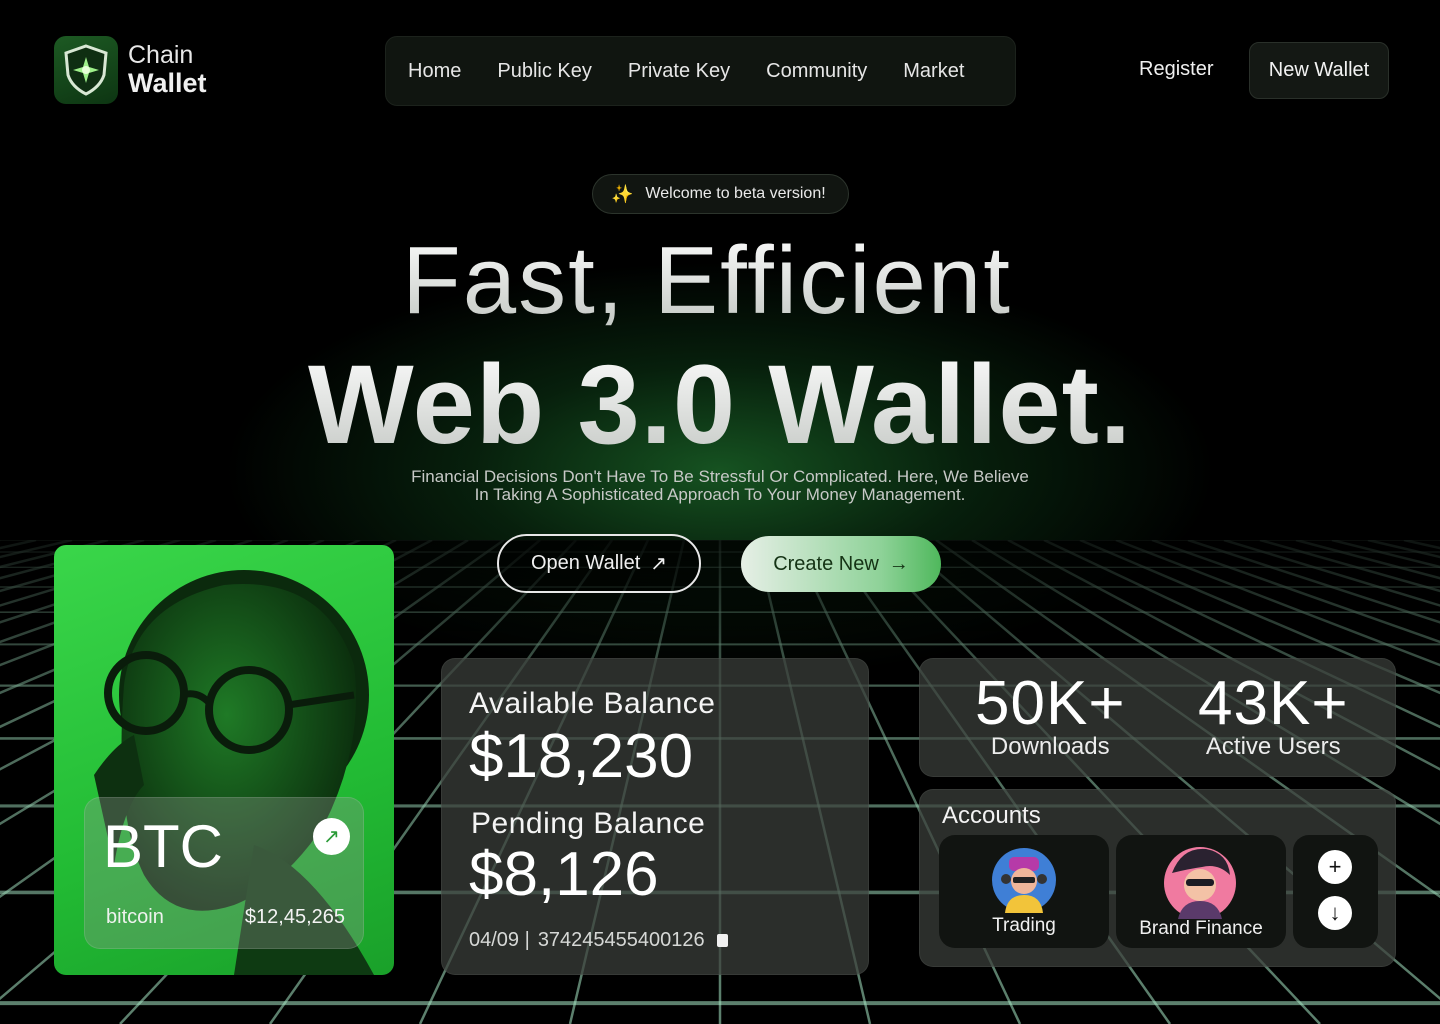  Describe the element at coordinates (1273, 746) in the screenshot. I see `stat-label: Active Users` at that location.